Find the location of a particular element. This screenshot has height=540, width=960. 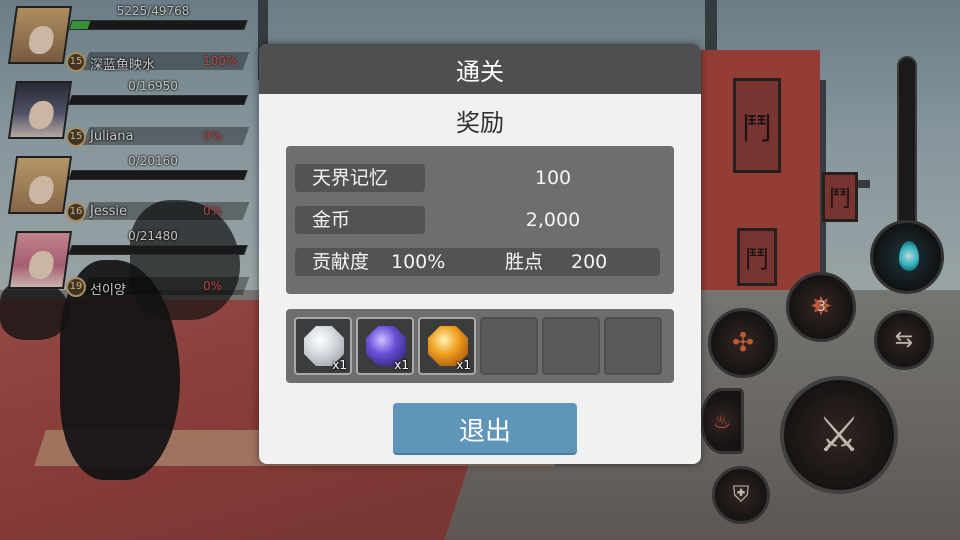

victory-points-value: 200 is located at coordinates (589, 262).